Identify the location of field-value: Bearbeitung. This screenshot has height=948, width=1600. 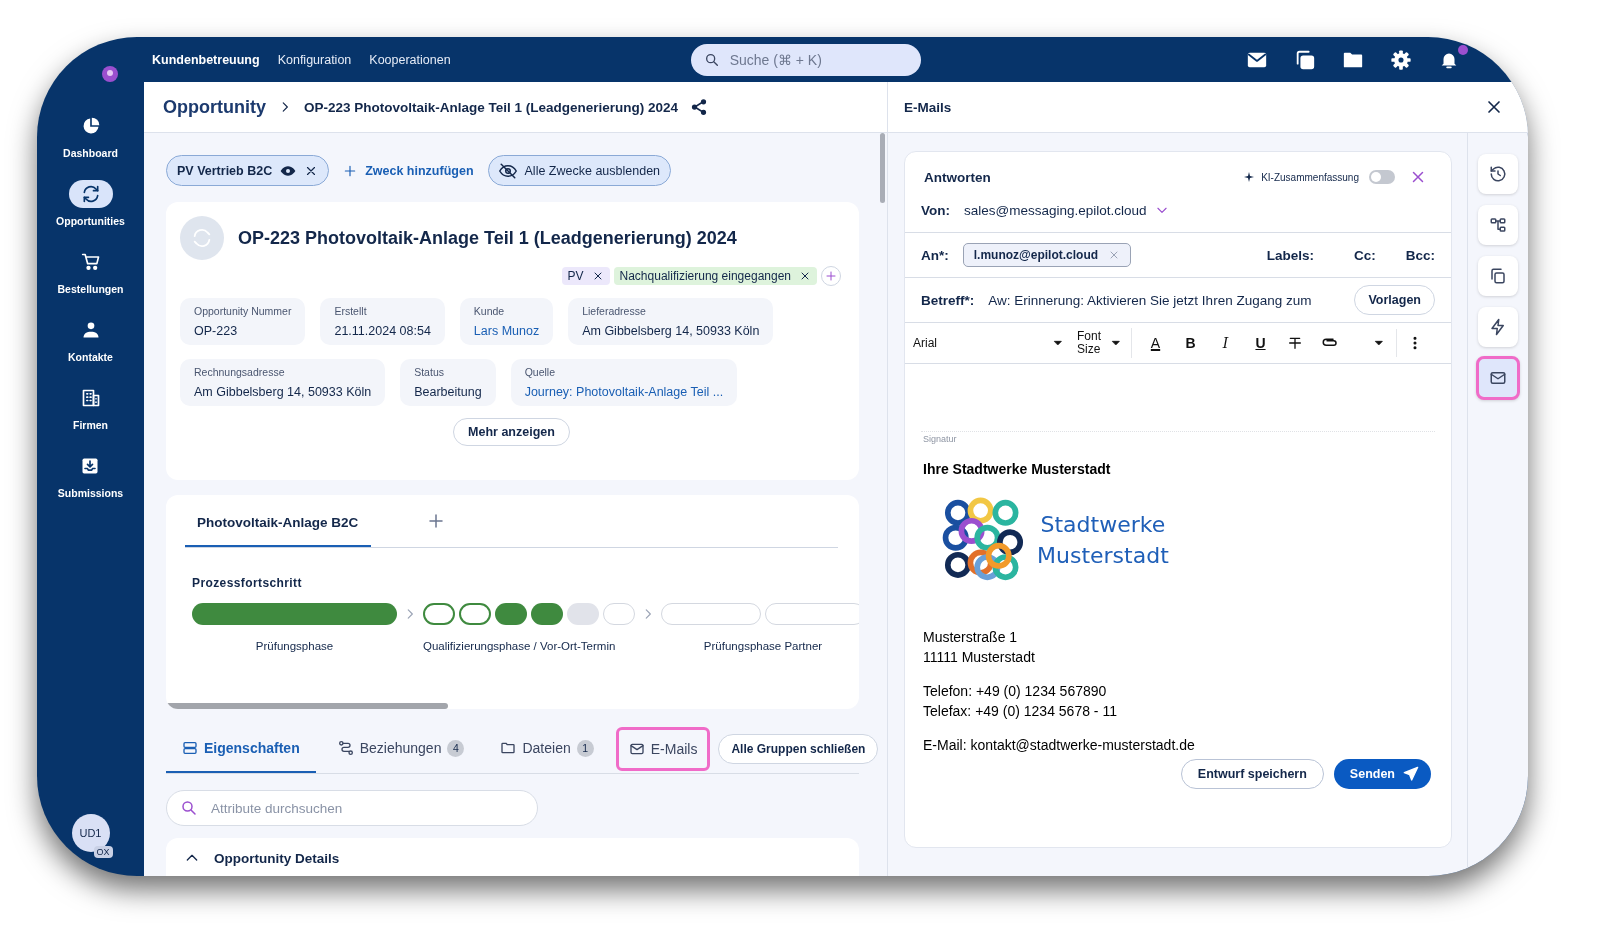
(448, 392).